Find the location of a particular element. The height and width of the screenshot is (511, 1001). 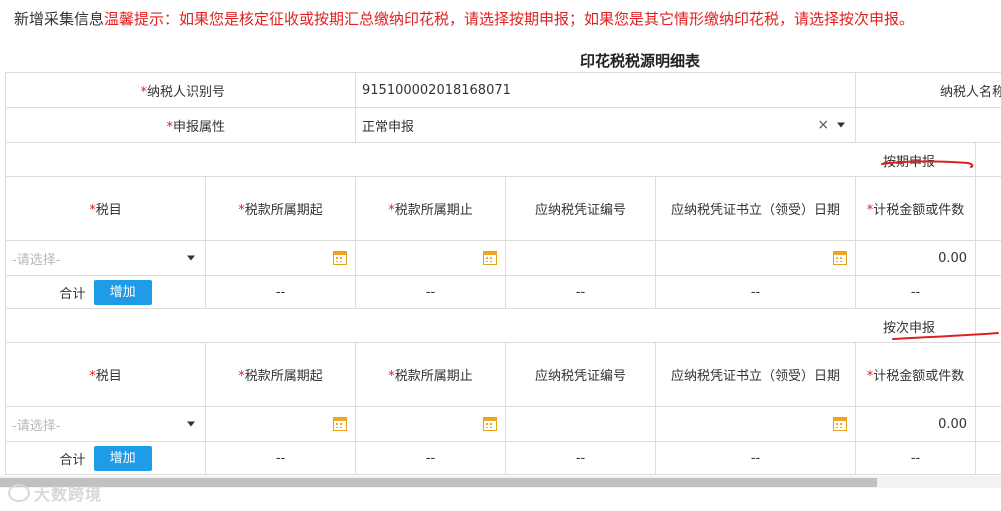

taxpayer-id-label: *纳税人识别号 is located at coordinates (180, 90).